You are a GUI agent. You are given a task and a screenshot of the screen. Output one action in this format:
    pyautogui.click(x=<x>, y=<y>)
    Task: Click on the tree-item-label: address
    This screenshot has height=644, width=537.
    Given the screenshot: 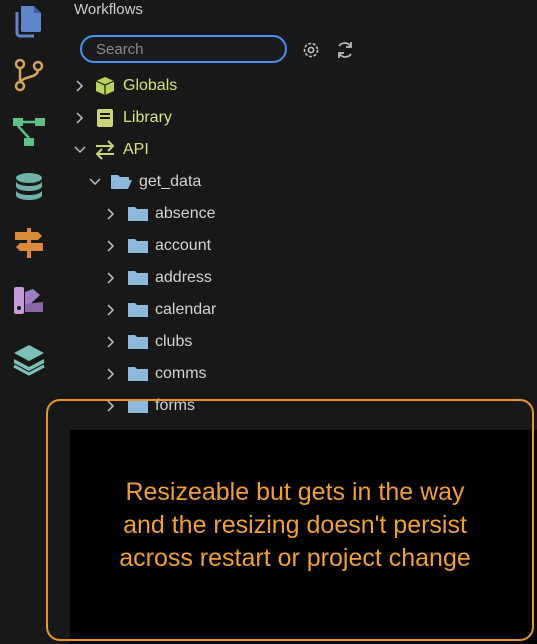 What is the action you would take?
    pyautogui.click(x=183, y=277)
    